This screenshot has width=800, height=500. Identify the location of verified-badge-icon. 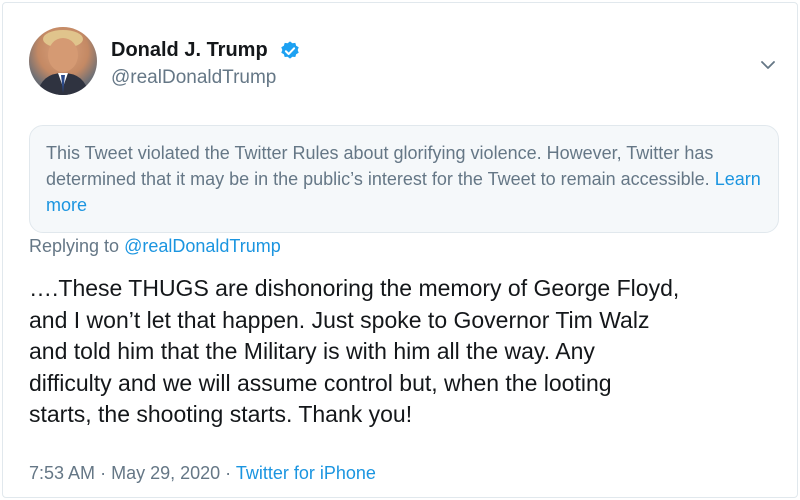
(290, 50).